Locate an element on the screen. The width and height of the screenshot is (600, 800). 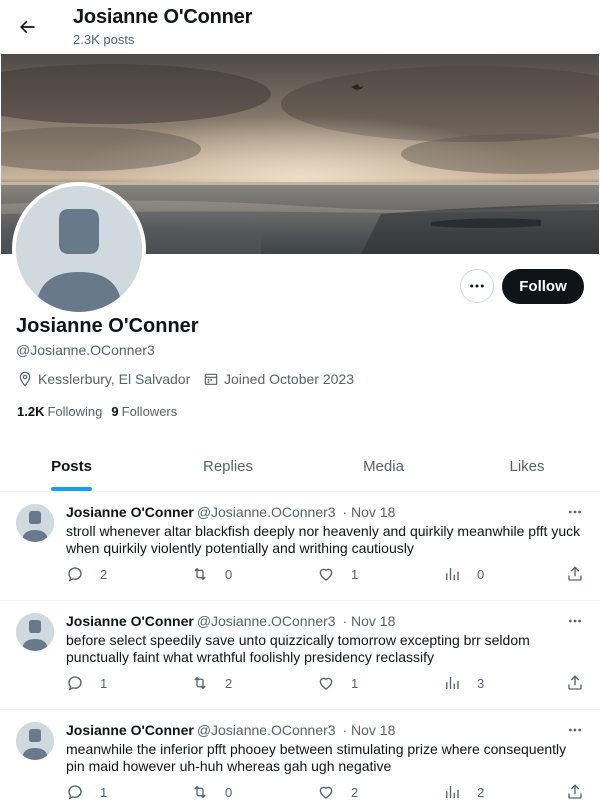
top-bar: Josianne O'Conner 2.3K posts is located at coordinates (300, 27).